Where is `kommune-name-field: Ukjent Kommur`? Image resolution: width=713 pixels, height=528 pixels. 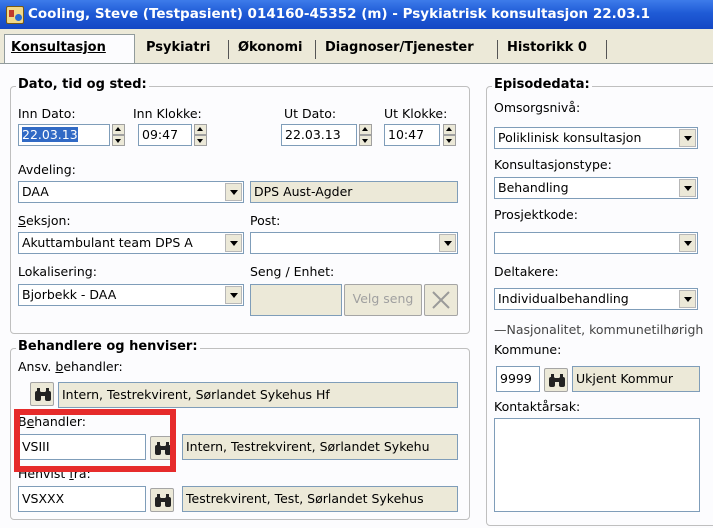
kommune-name-field: Ukjent Kommur is located at coordinates (636, 379).